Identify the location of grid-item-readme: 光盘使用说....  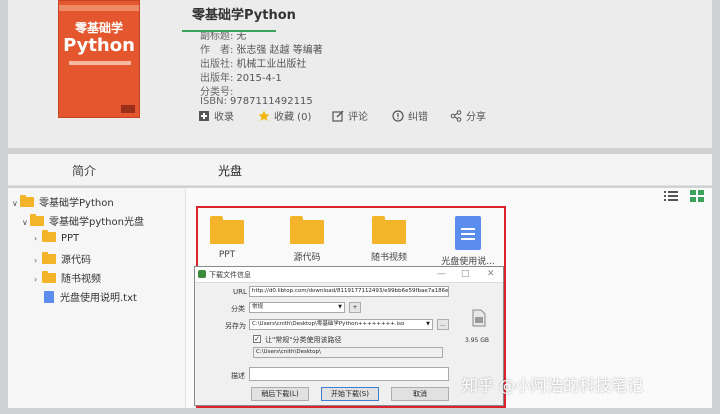
(468, 241).